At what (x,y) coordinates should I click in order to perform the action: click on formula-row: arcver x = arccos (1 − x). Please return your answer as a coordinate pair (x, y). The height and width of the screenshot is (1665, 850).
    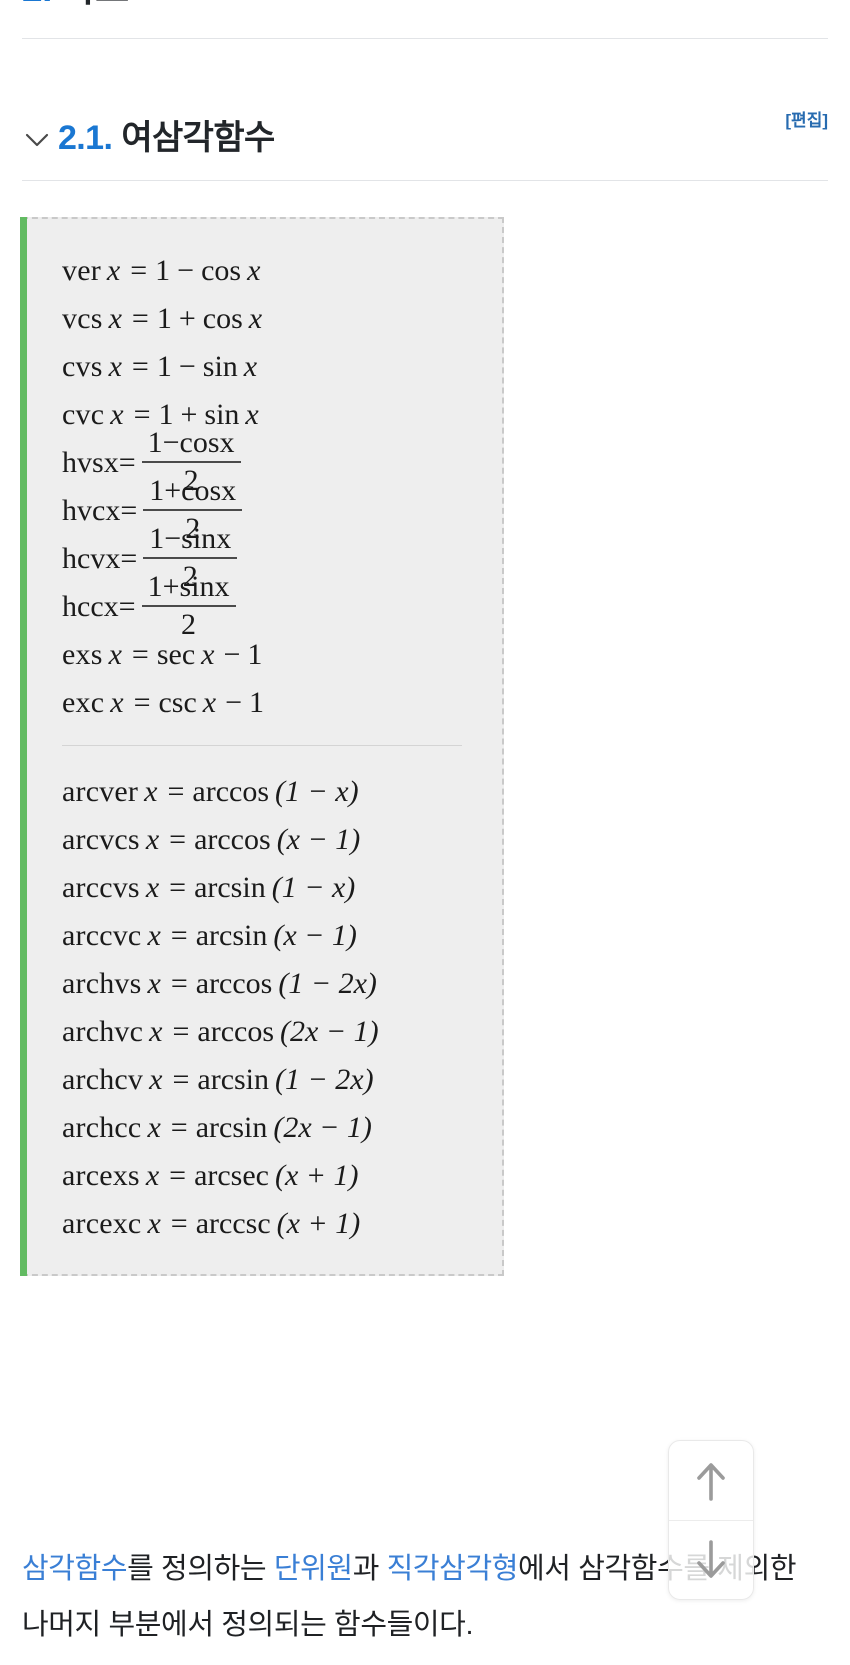
    Looking at the image, I should click on (277, 792).